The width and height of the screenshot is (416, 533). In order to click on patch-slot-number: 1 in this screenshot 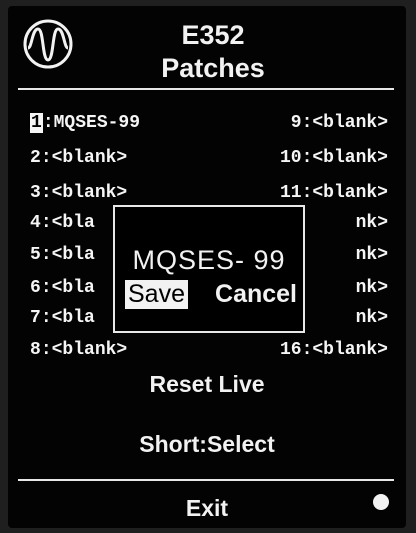, I will do `click(36, 123)`.